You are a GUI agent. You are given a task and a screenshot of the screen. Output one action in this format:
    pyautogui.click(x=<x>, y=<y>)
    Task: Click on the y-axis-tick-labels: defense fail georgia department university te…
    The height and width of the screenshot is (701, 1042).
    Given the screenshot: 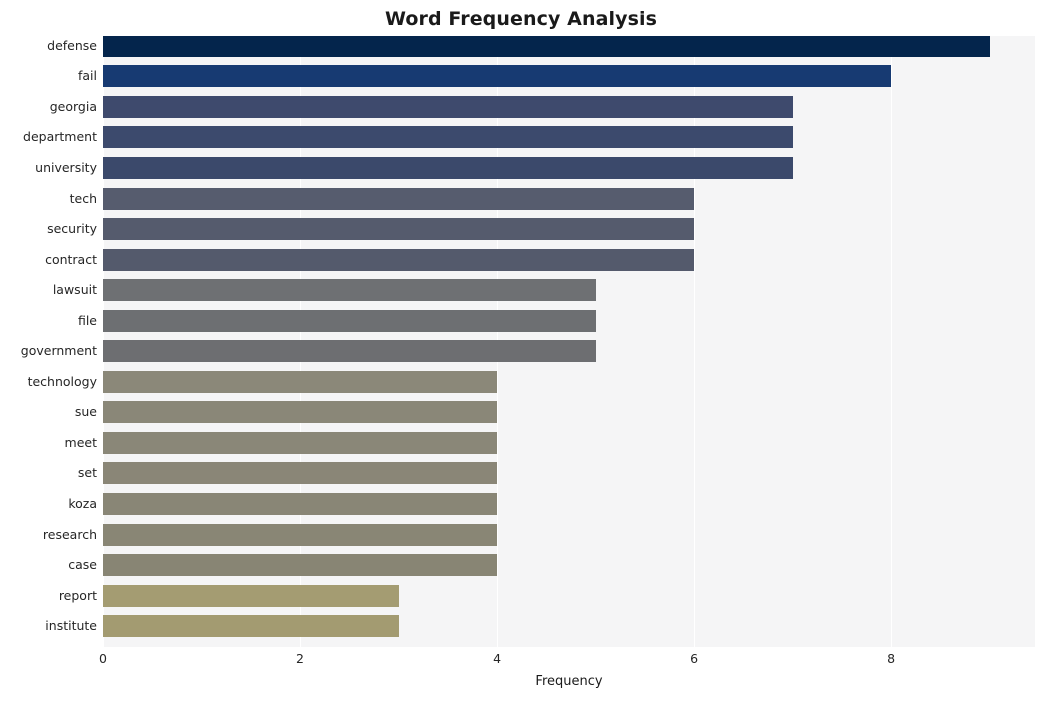 What is the action you would take?
    pyautogui.click(x=48, y=341)
    